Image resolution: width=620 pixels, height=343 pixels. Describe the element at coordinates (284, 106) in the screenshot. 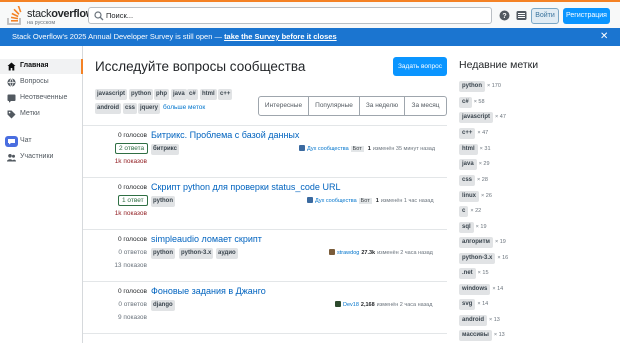

I see `tab-interesting: Интересные` at that location.